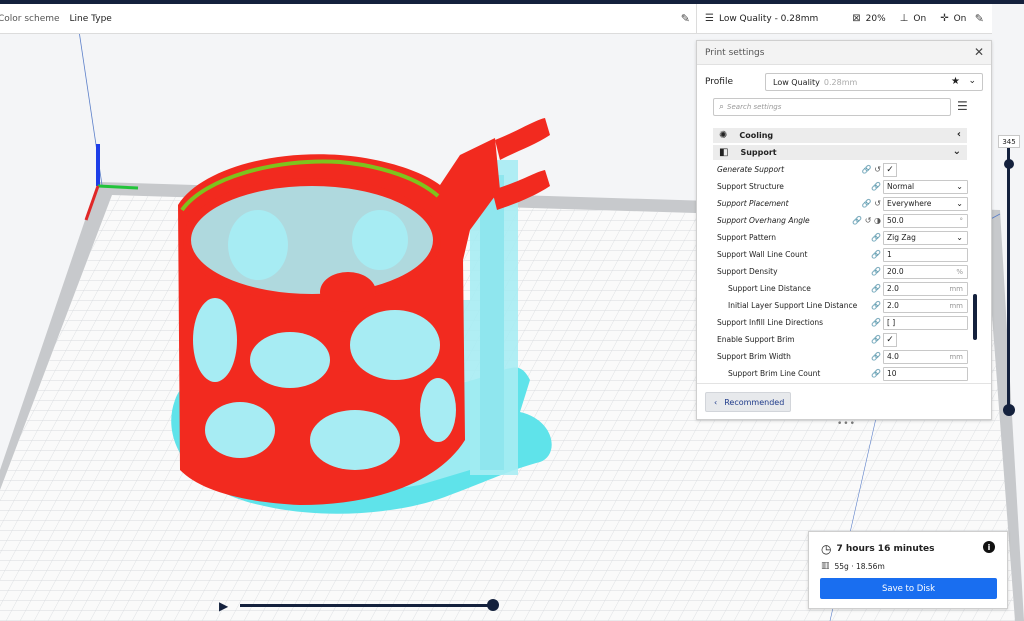  I want to click on support-brim-width-input: 4.0 mm, so click(925, 356).